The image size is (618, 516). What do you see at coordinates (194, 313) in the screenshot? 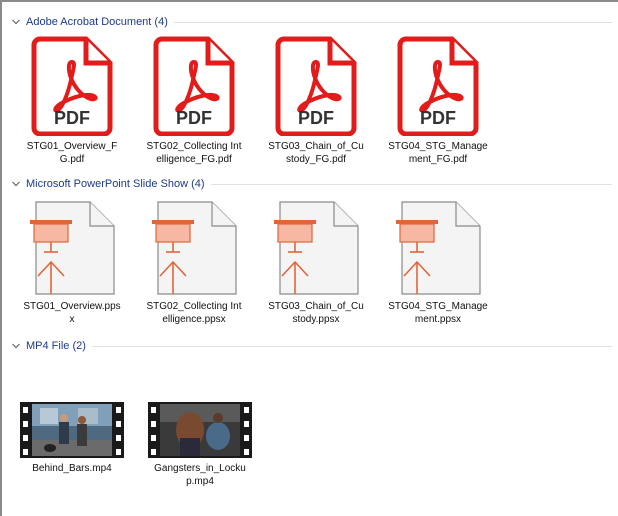
I see `file-name: STG02_Collecting Intelligence.ppsx` at bounding box center [194, 313].